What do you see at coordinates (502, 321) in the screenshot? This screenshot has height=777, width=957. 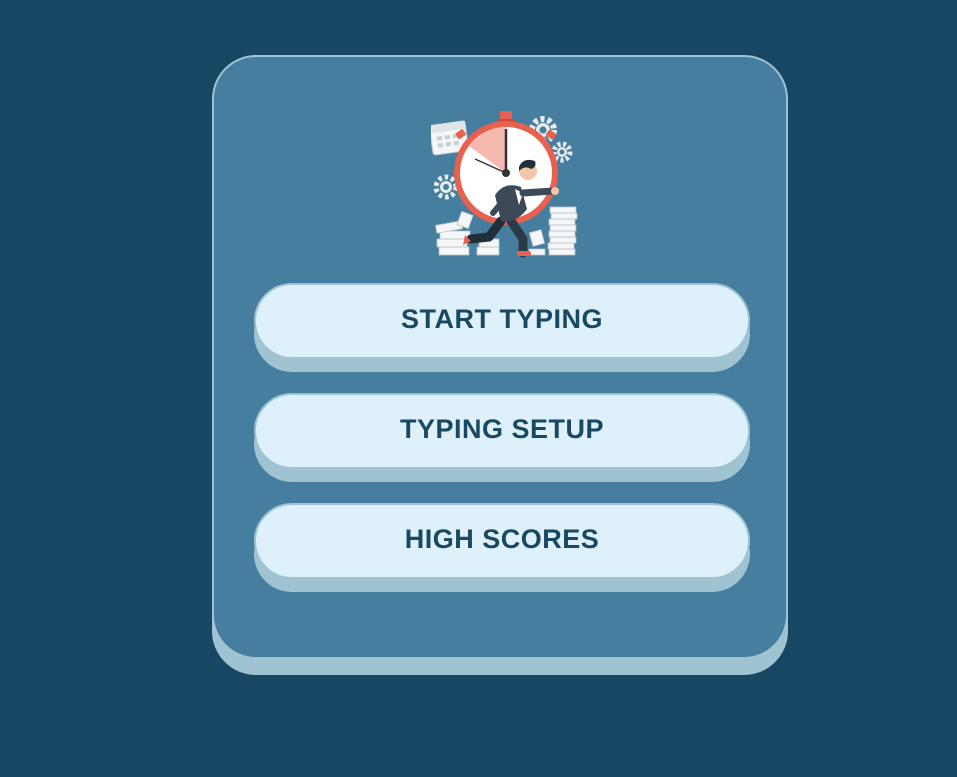 I see `start-typing-button: START TYPING` at bounding box center [502, 321].